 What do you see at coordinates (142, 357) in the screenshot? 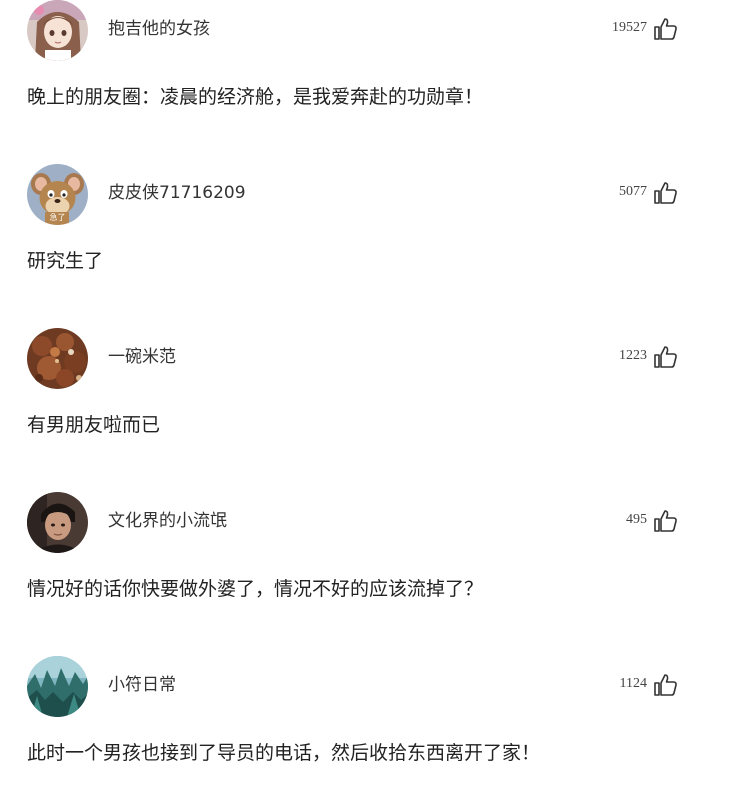
I see `username: 一碗米范` at bounding box center [142, 357].